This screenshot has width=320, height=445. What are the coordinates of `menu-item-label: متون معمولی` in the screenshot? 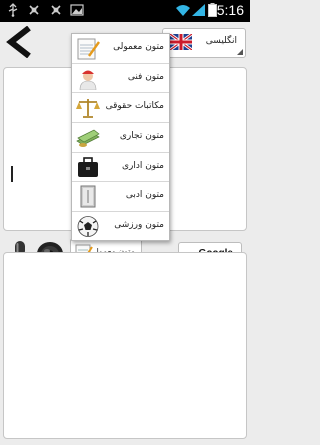 It's located at (138, 47).